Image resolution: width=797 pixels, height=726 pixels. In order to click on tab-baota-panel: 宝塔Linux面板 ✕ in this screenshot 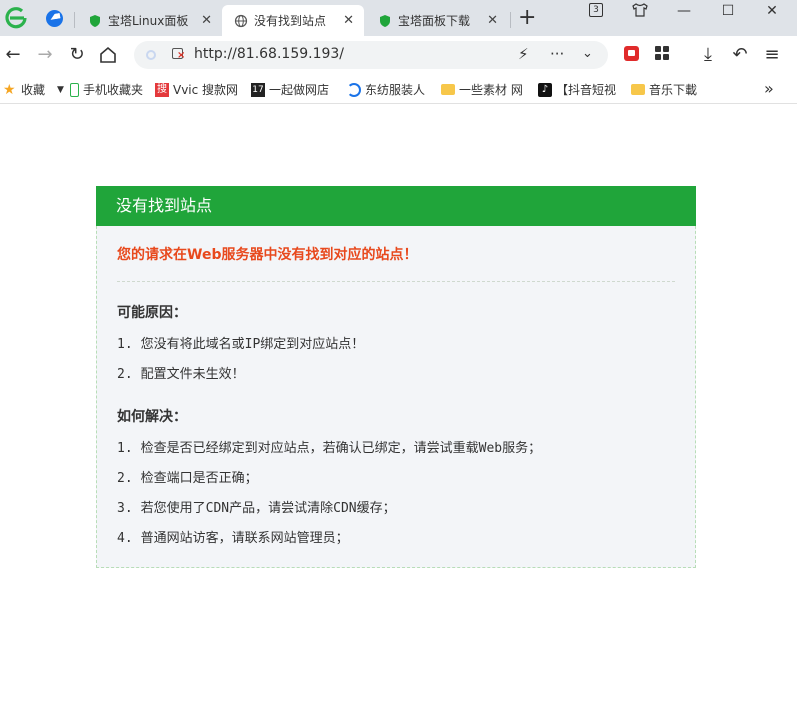, I will do `click(149, 20)`.